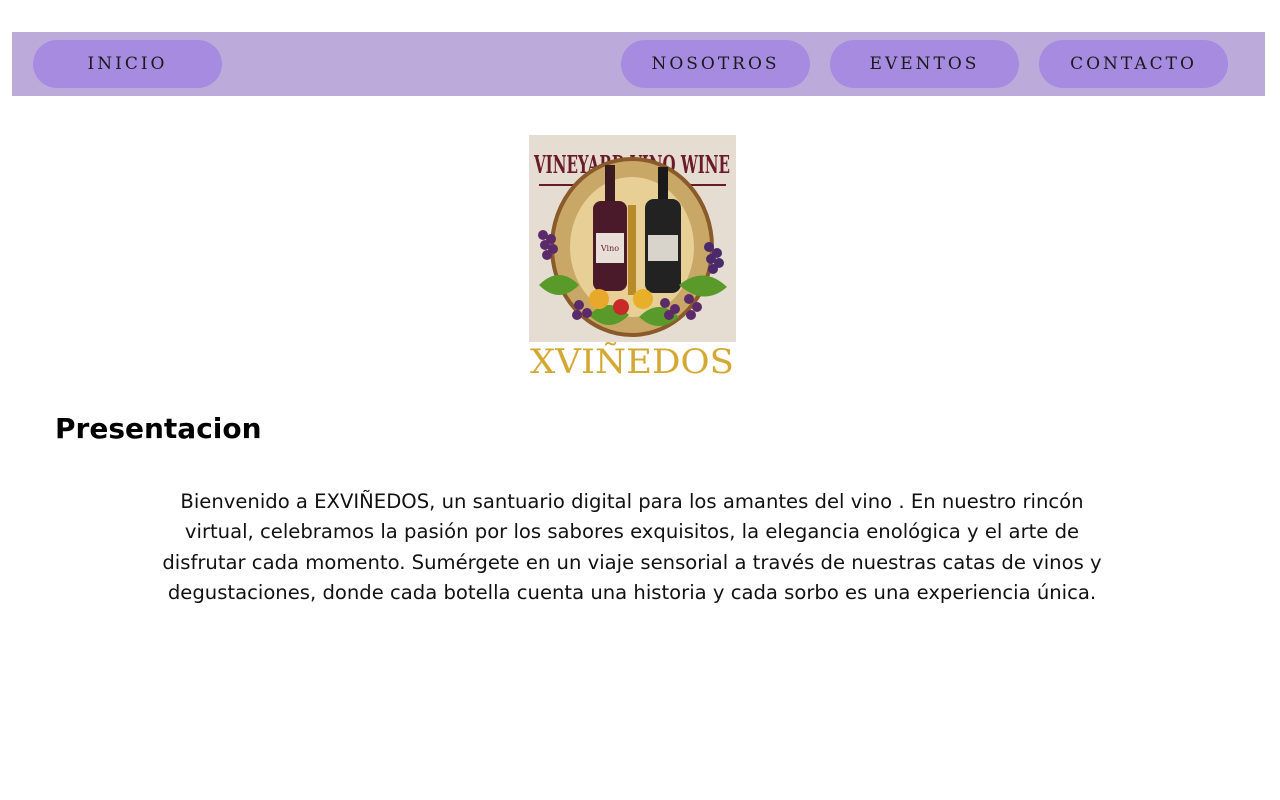  I want to click on nav-button-eventos: EVENTOS, so click(924, 64).